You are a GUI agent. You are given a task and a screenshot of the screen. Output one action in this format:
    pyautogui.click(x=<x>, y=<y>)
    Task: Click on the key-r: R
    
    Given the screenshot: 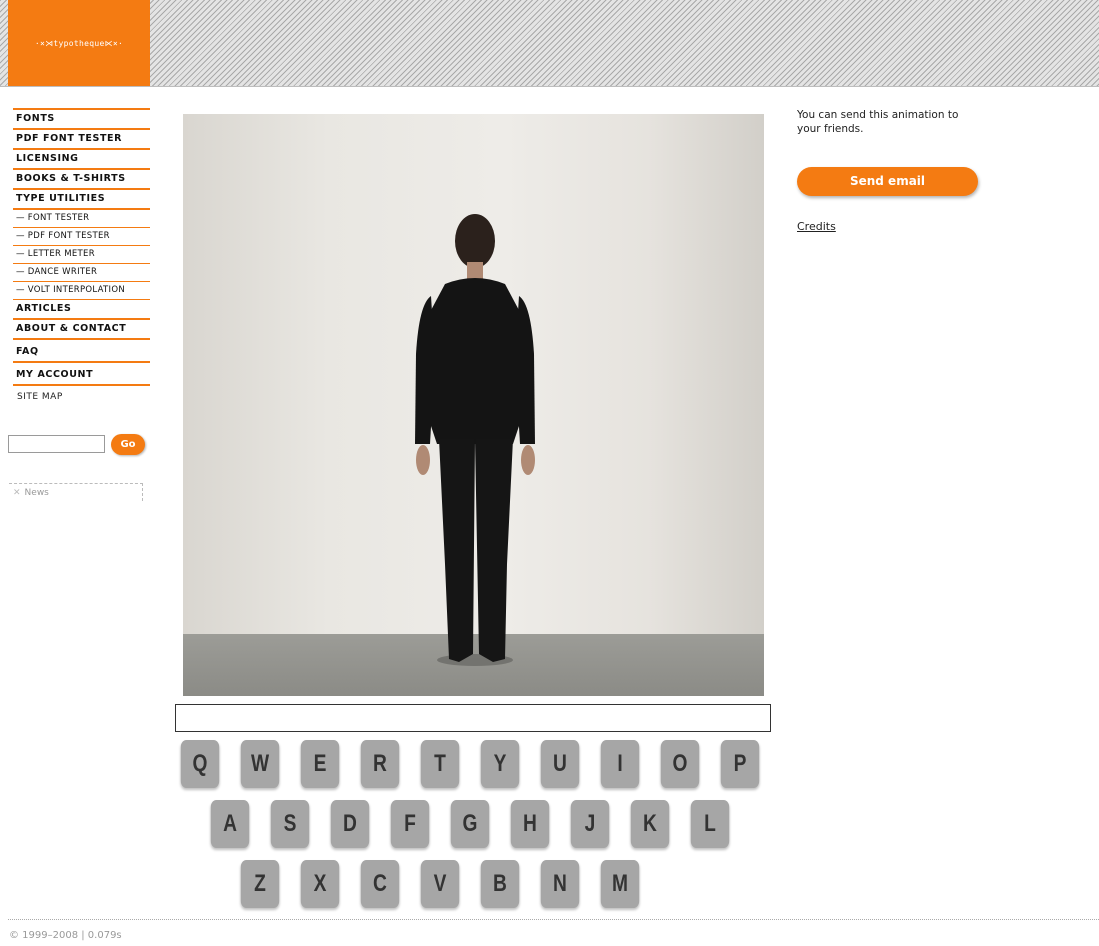 What is the action you would take?
    pyautogui.click(x=380, y=764)
    